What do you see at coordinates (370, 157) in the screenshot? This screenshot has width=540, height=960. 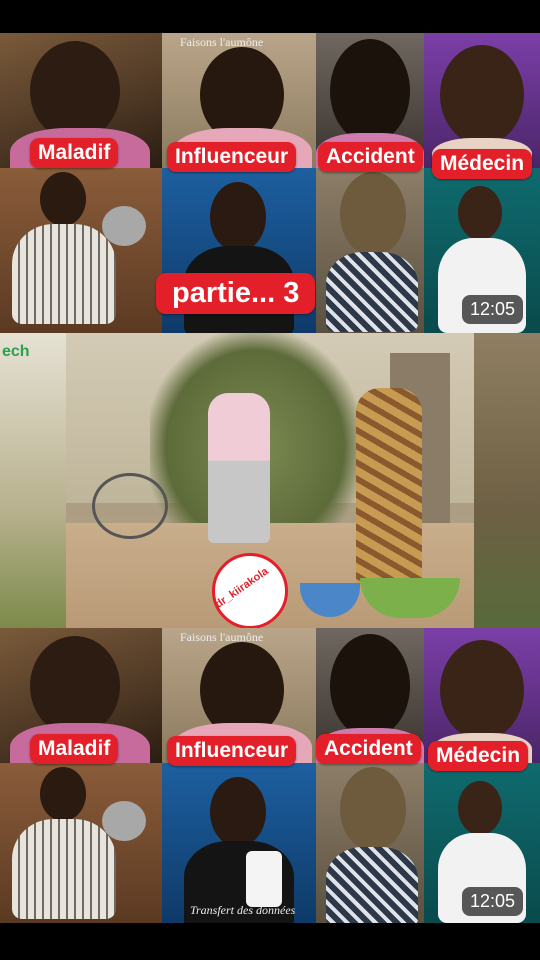 I see `label-accident: Accident` at bounding box center [370, 157].